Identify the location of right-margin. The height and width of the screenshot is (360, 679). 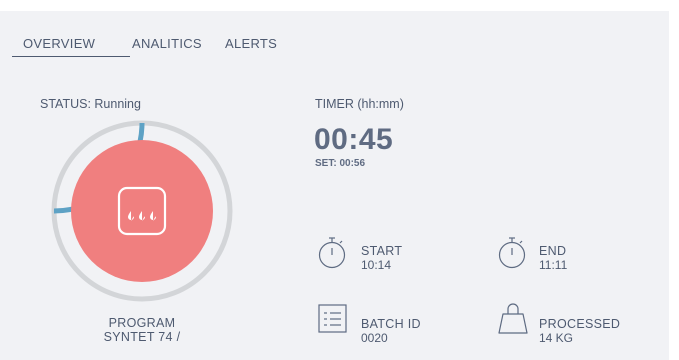
(674, 180).